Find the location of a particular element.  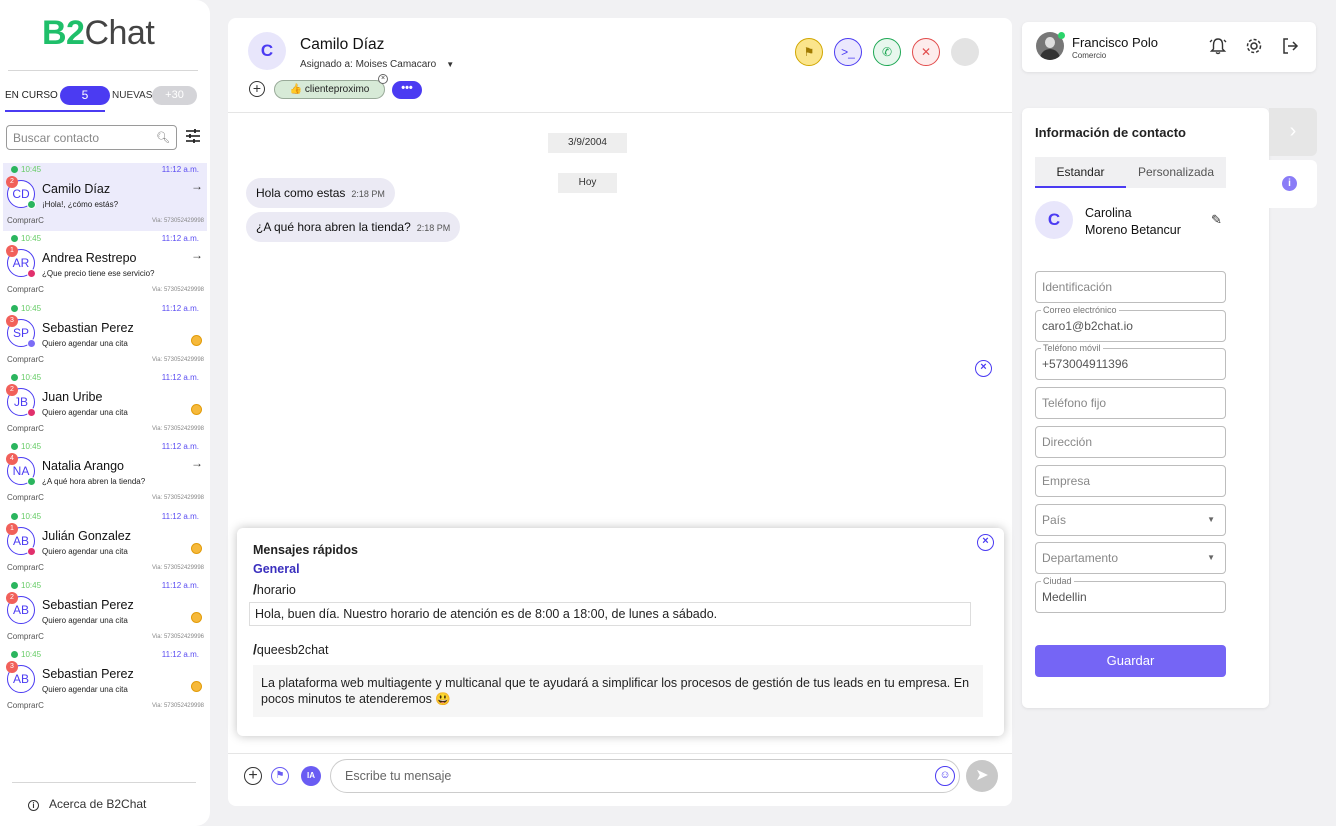

city-value: Medellin is located at coordinates (1064, 597).